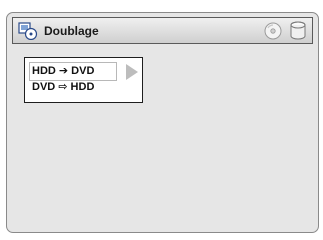  Describe the element at coordinates (132, 72) in the screenshot. I see `play-arrow-icon` at that location.